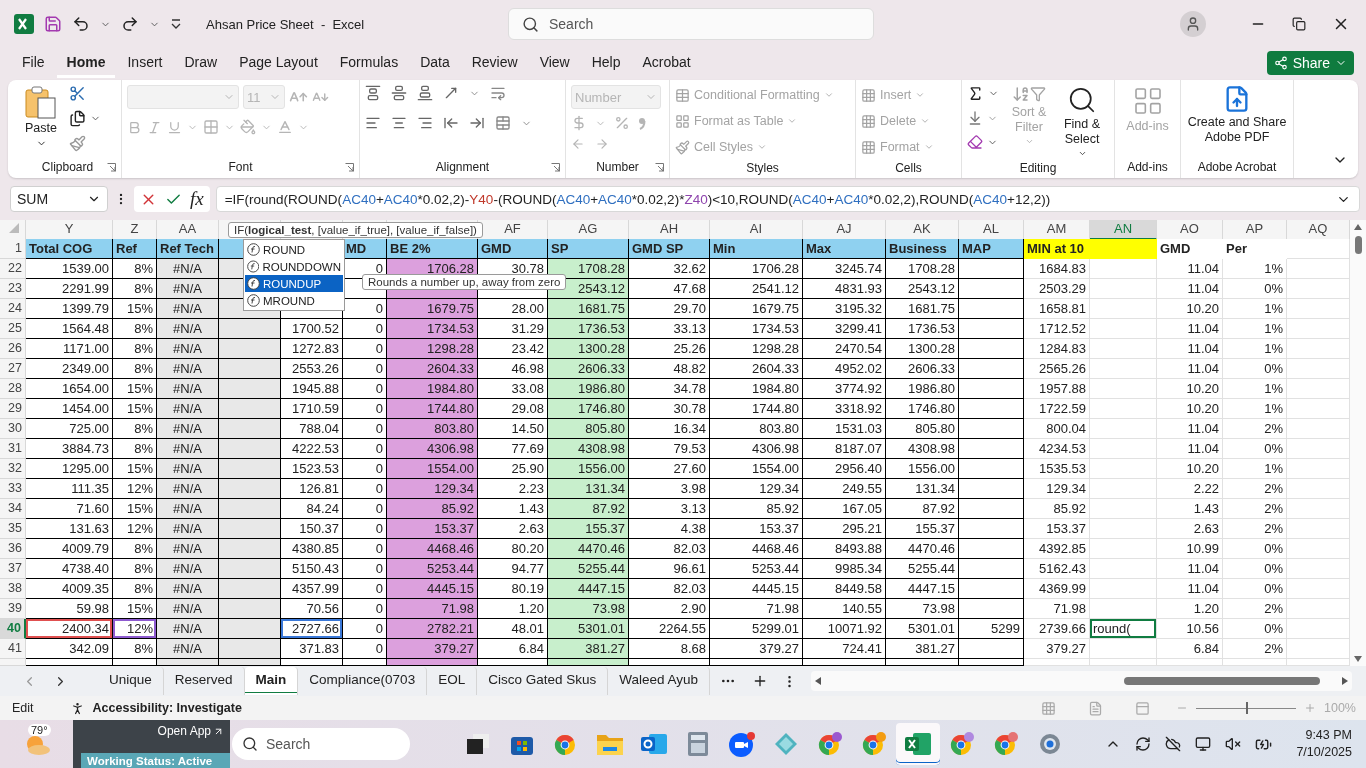 Image resolution: width=1366 pixels, height=768 pixels. What do you see at coordinates (294, 249) in the screenshot?
I see `autocomplete-item: ROUND` at bounding box center [294, 249].